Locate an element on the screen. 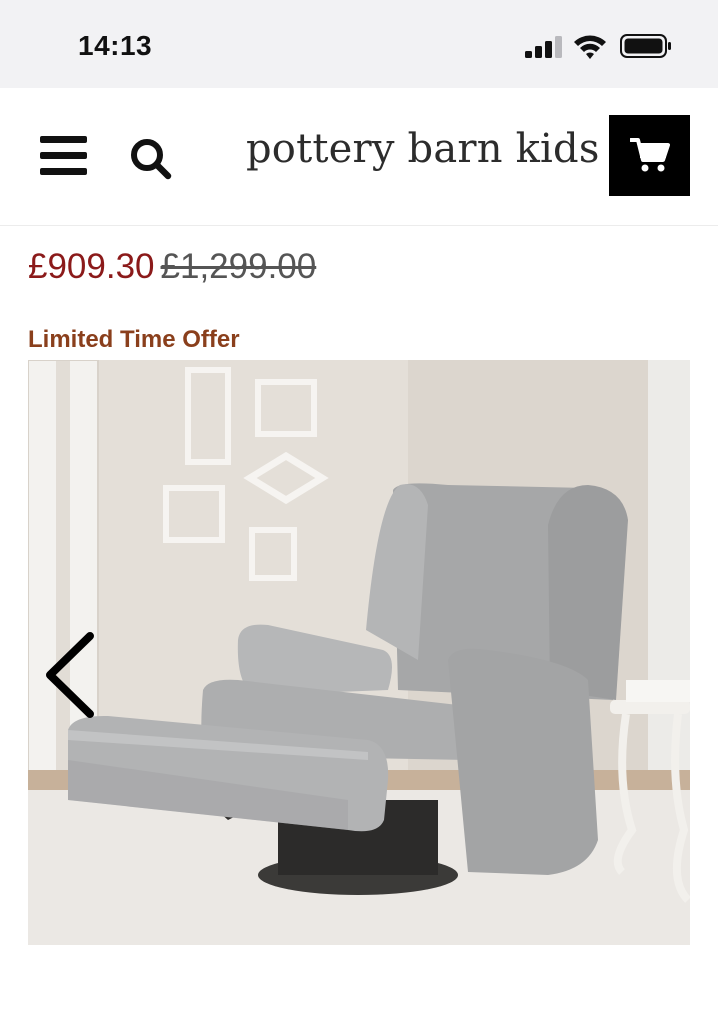  brand-logo: pottery barn kids is located at coordinates (423, 149).